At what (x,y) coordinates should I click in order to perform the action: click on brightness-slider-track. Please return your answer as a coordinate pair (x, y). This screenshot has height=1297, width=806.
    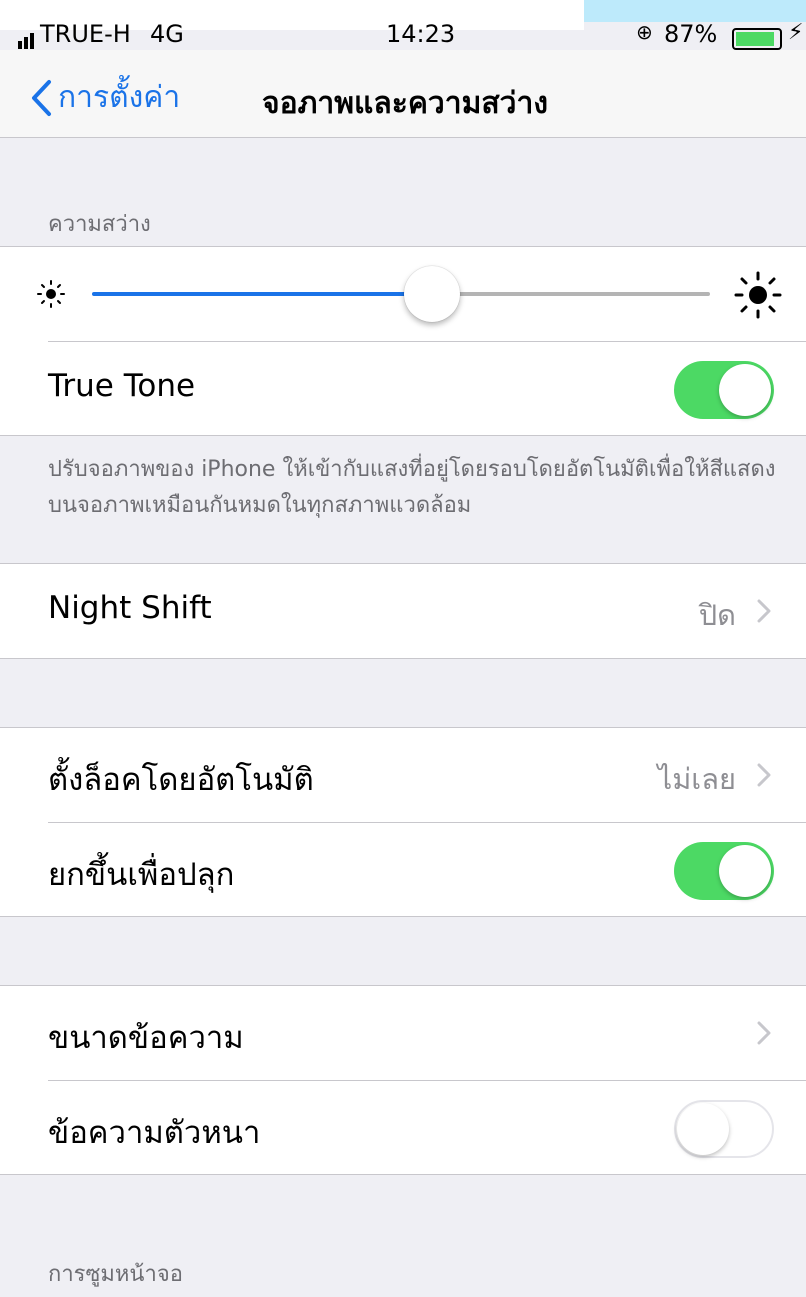
    Looking at the image, I should click on (570, 294).